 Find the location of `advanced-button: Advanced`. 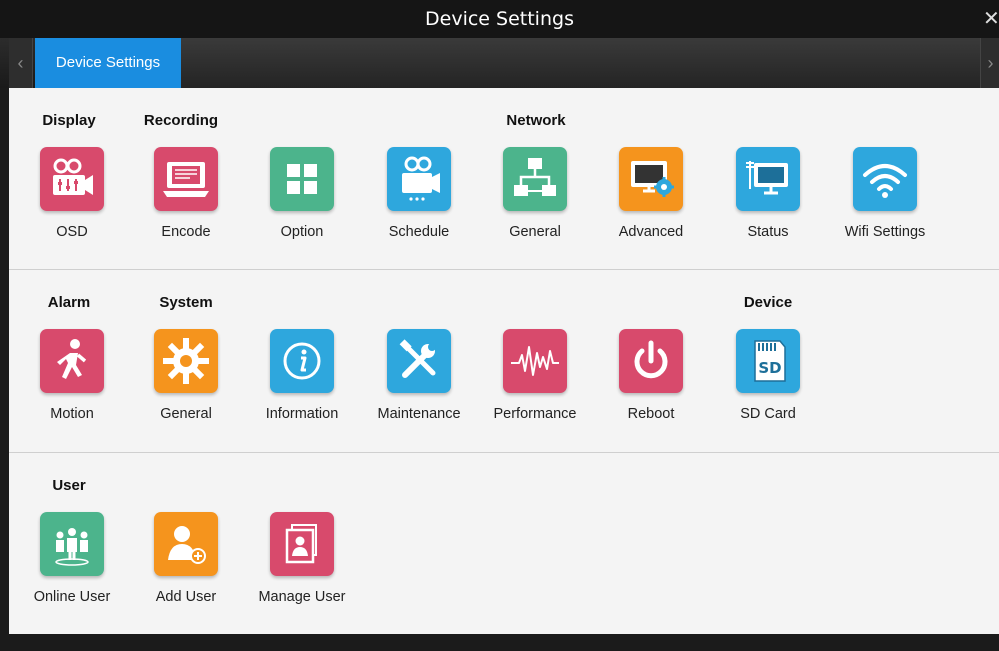

advanced-button: Advanced is located at coordinates (651, 193).